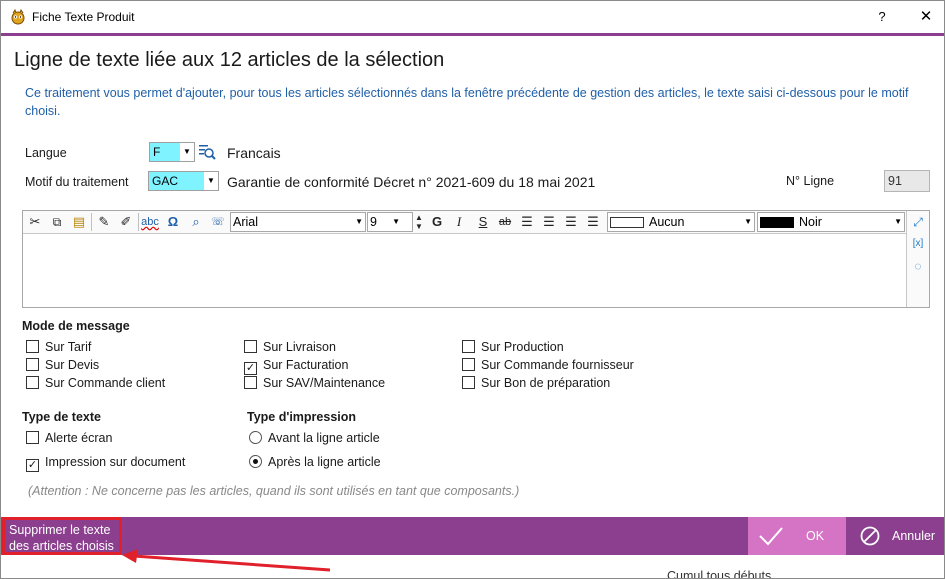 This screenshot has height=579, width=945. What do you see at coordinates (522, 347) in the screenshot?
I see `checkbox-label: Sur Production` at bounding box center [522, 347].